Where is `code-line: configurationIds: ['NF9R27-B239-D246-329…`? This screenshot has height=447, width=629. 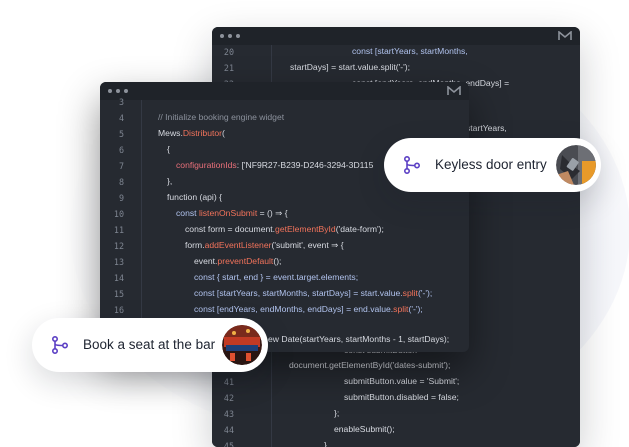 code-line: configurationIds: ['NF9R27-B239-D246-329… is located at coordinates (274, 165).